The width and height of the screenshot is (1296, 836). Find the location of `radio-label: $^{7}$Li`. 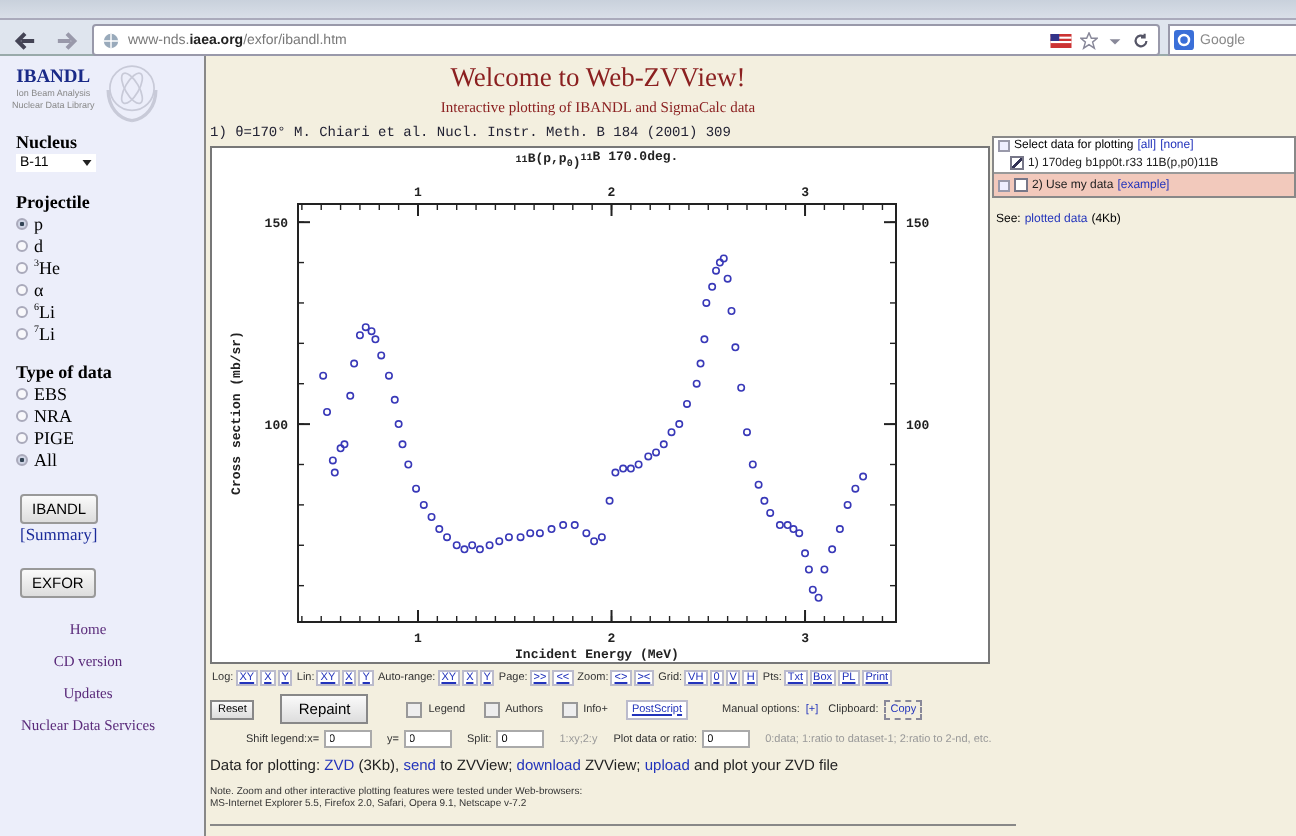

radio-label: $^{7}$Li is located at coordinates (44, 333).